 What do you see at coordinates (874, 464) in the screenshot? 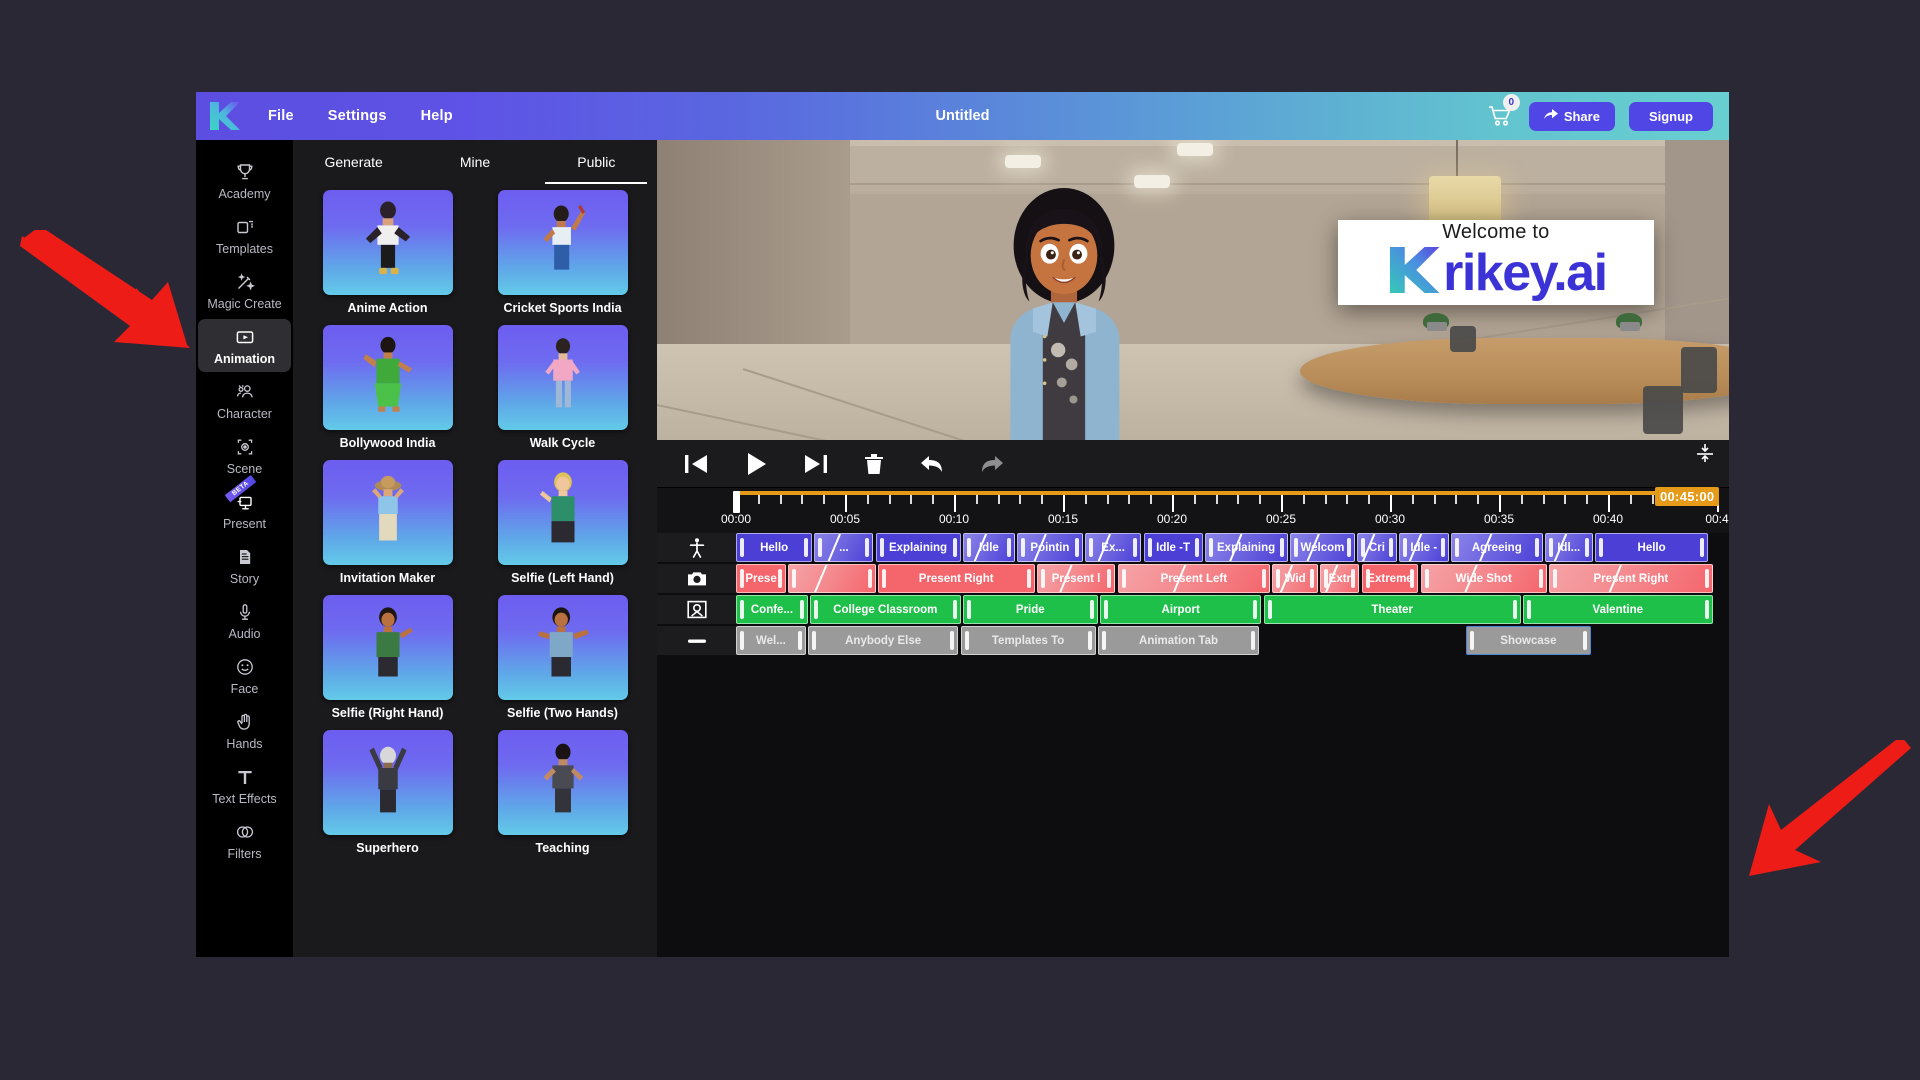
I see `delete-button` at bounding box center [874, 464].